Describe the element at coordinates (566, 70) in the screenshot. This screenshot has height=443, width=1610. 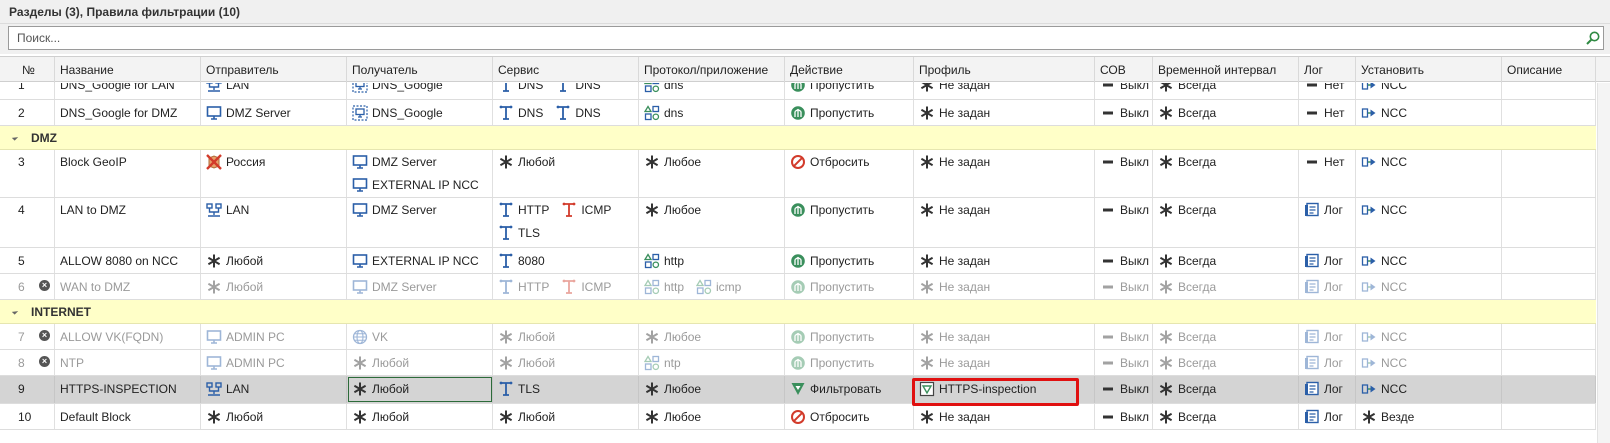
I see `column-header-service: Сервис` at that location.